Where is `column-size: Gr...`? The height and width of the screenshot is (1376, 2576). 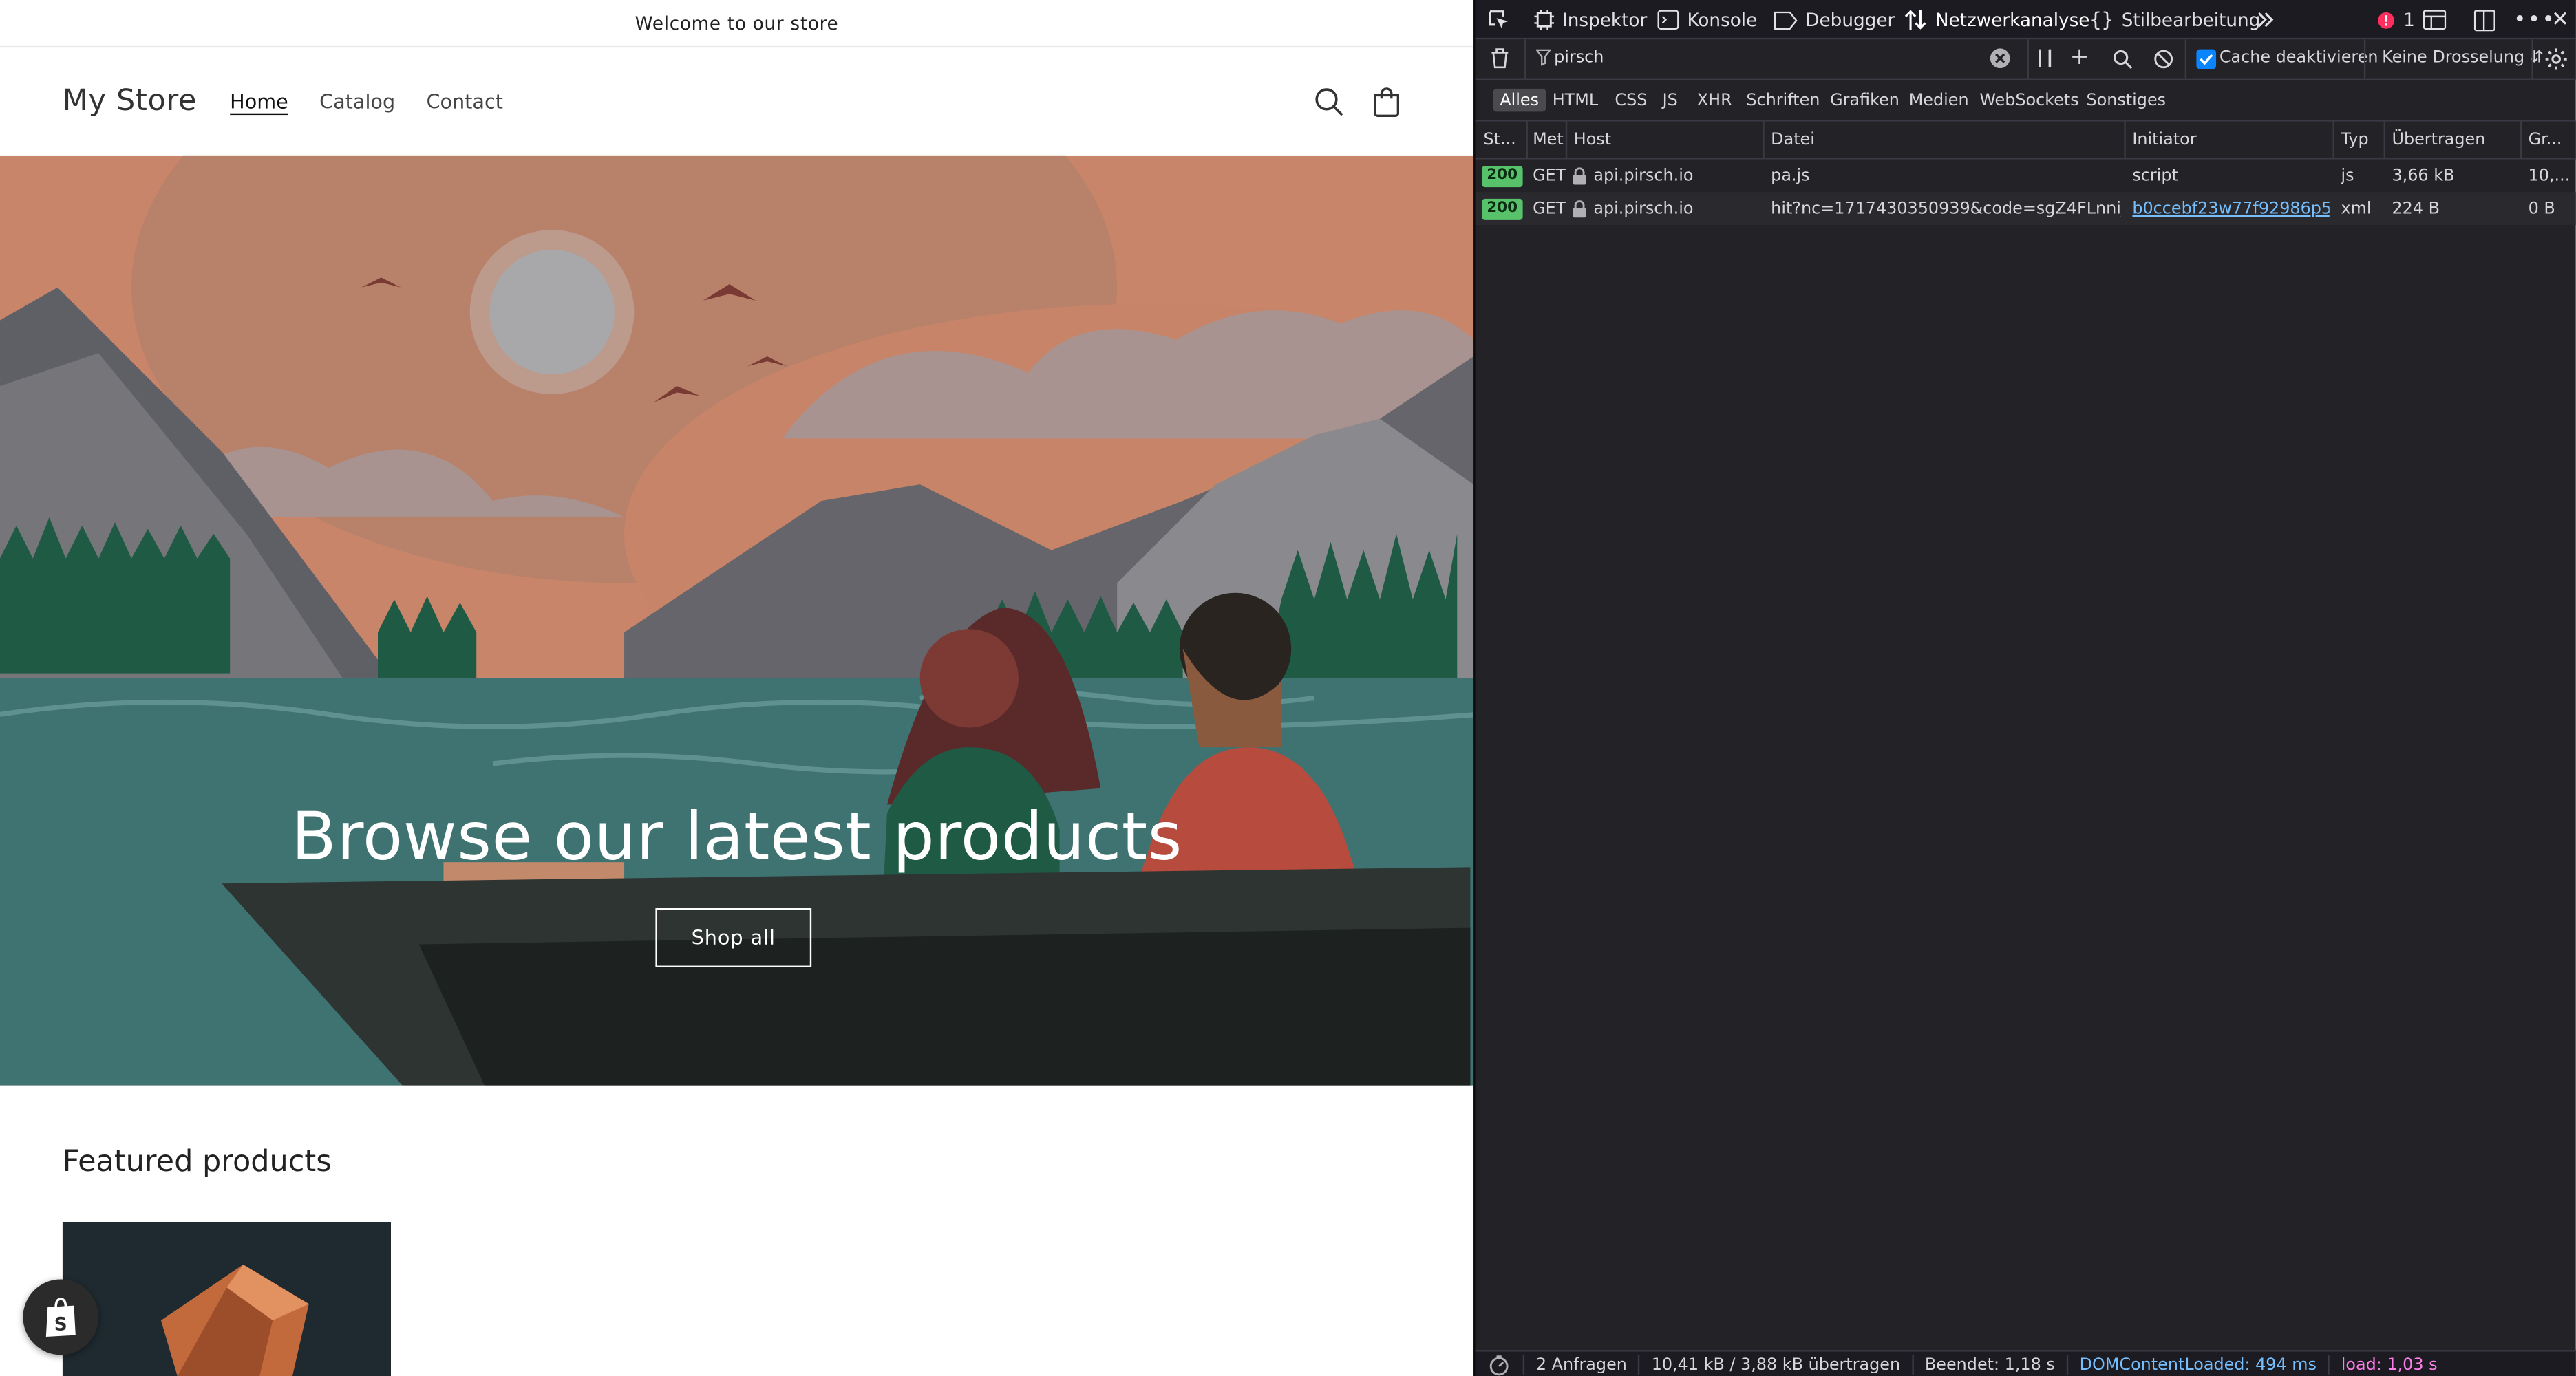
column-size: Gr... is located at coordinates (2552, 140).